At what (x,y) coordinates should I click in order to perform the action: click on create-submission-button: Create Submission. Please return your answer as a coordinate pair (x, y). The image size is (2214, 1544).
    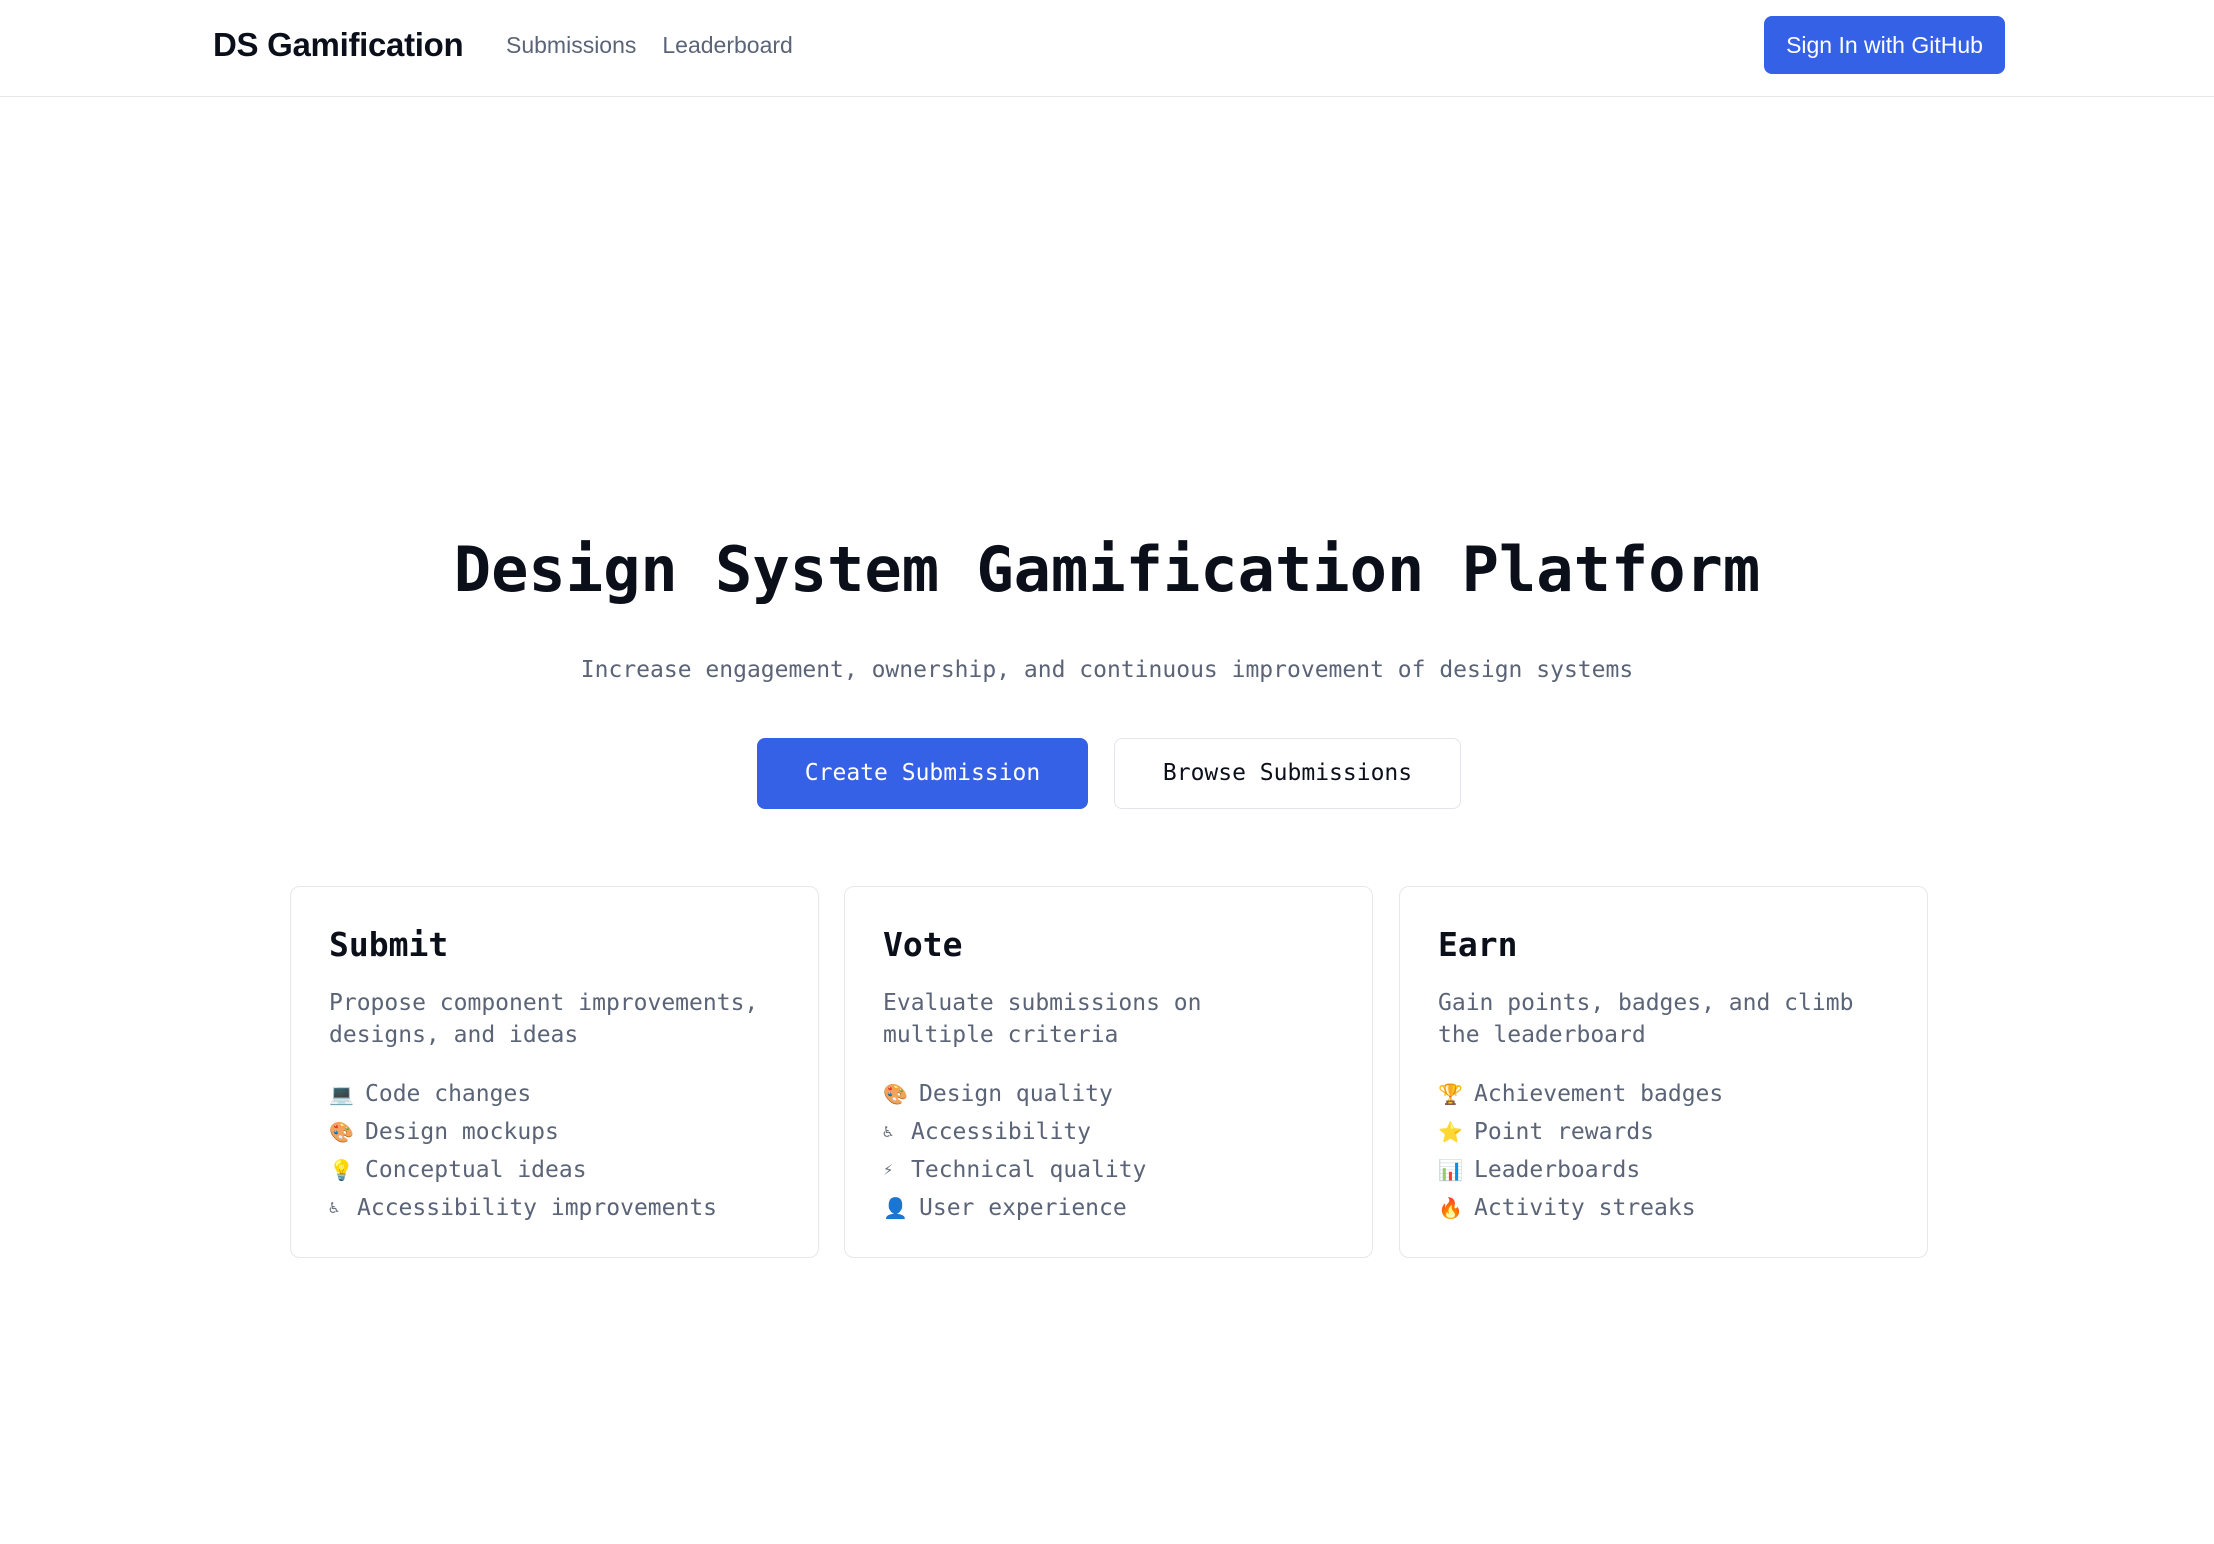
    Looking at the image, I should click on (922, 773).